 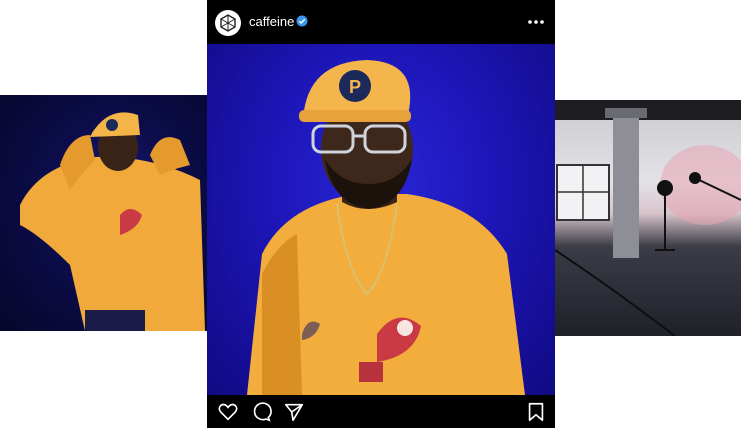 What do you see at coordinates (381, 22) in the screenshot?
I see `post-header: caffeine` at bounding box center [381, 22].